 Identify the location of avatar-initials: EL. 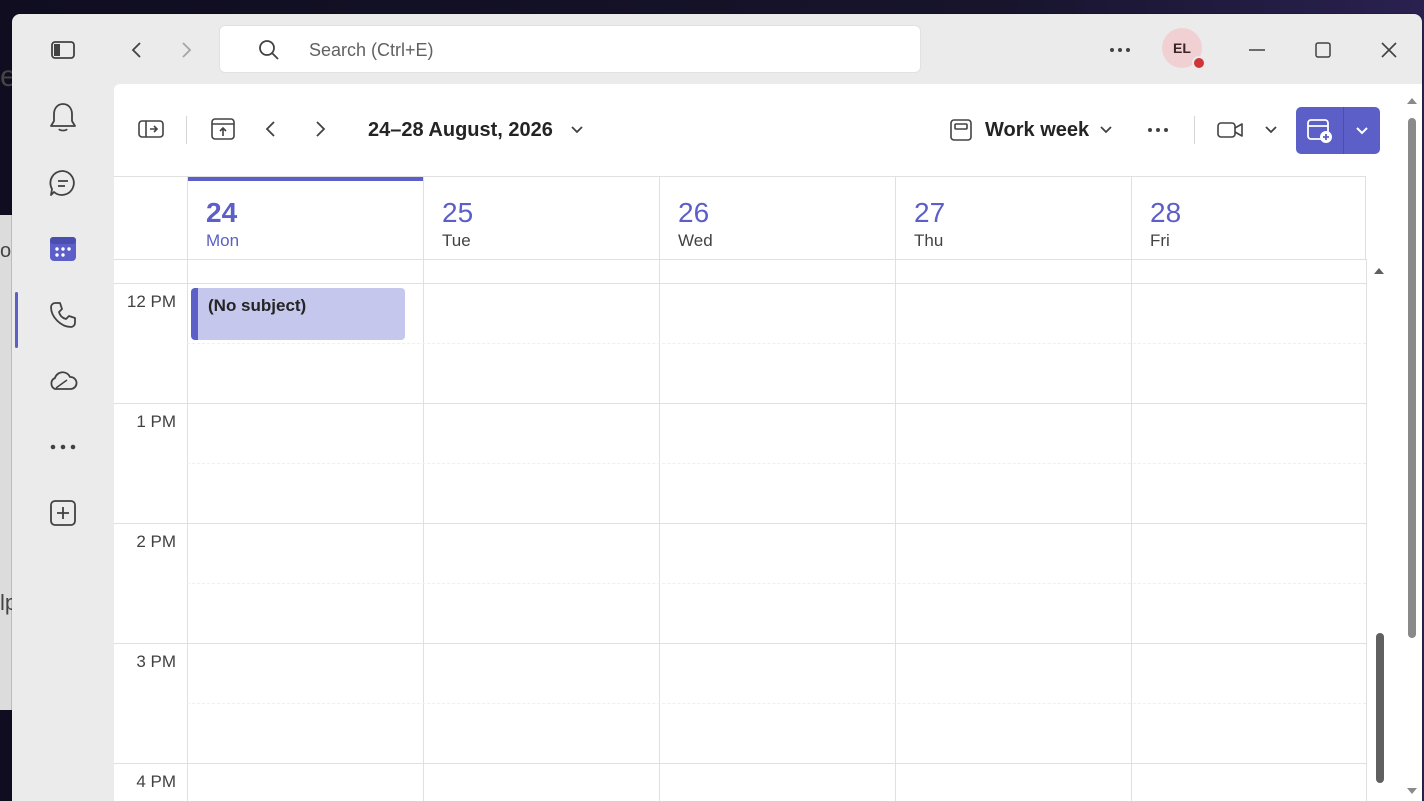
(1182, 48).